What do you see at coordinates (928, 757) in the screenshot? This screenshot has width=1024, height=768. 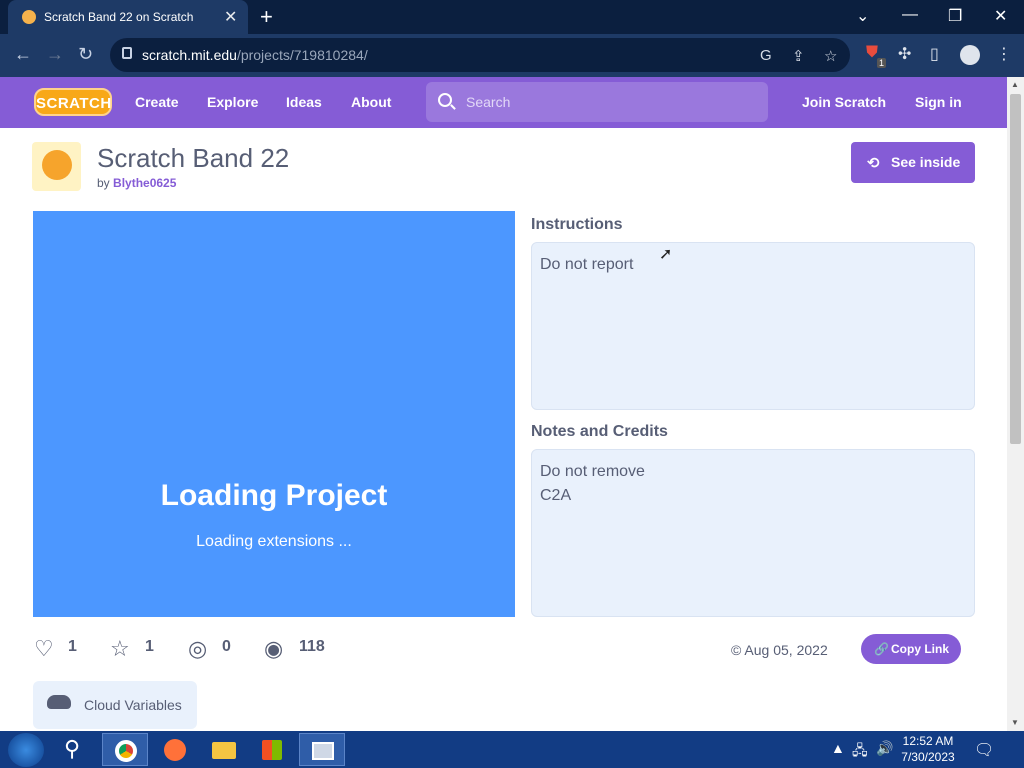 I see `clock-date: 7/30/2023` at bounding box center [928, 757].